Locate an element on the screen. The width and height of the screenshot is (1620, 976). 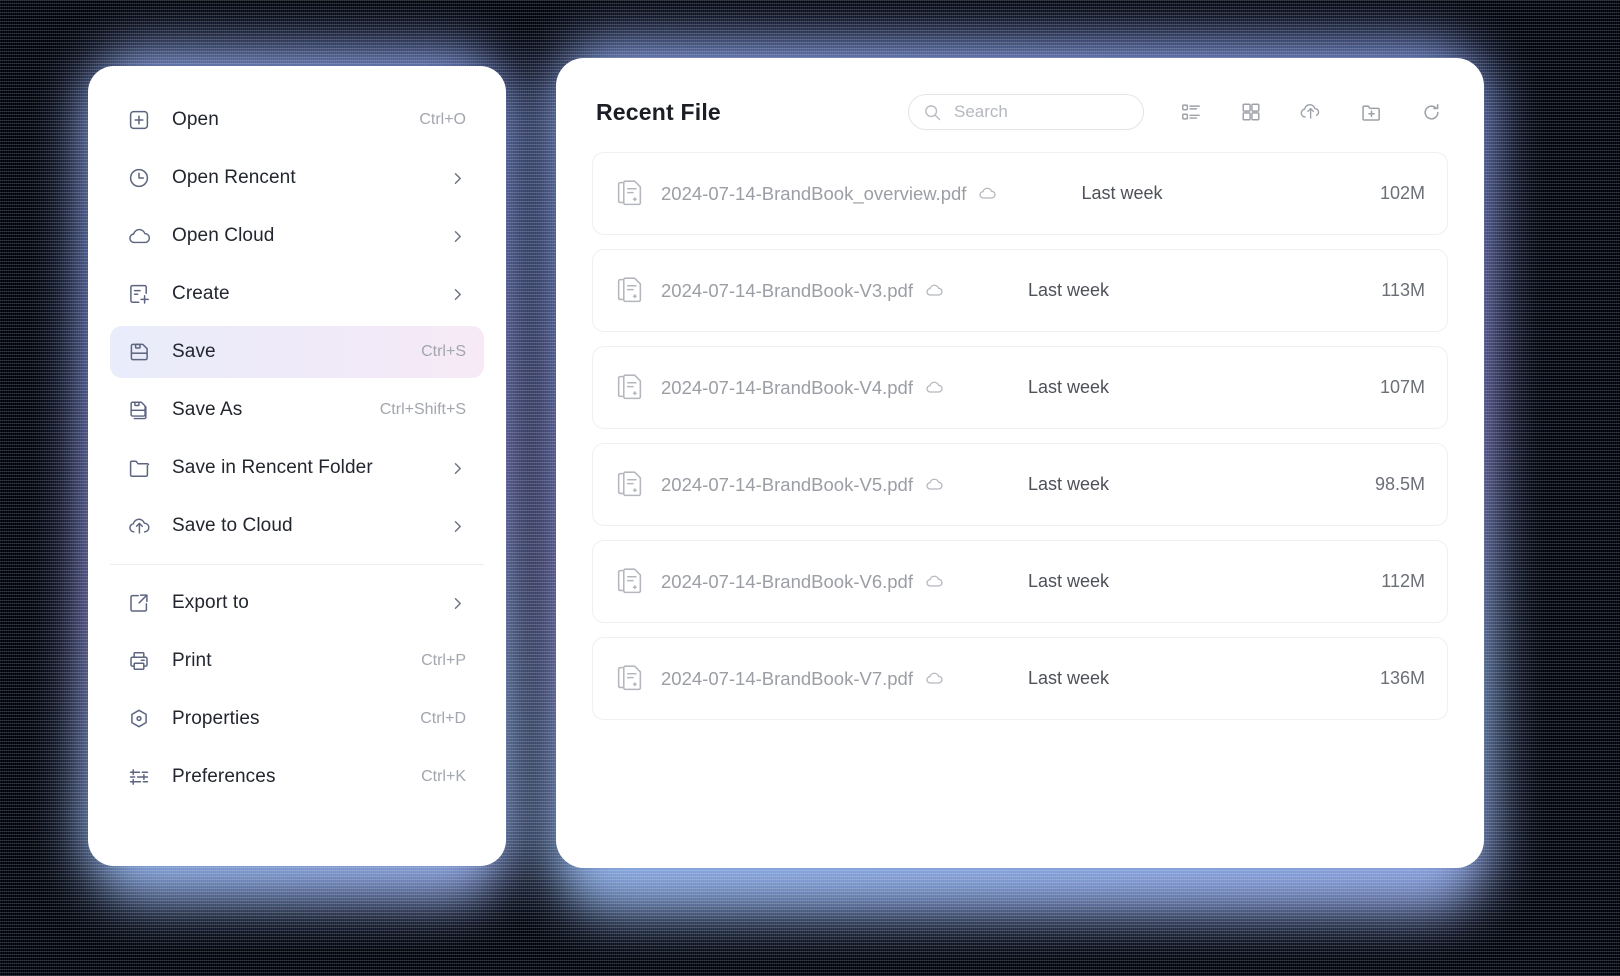
printer-icon is located at coordinates (139, 661).